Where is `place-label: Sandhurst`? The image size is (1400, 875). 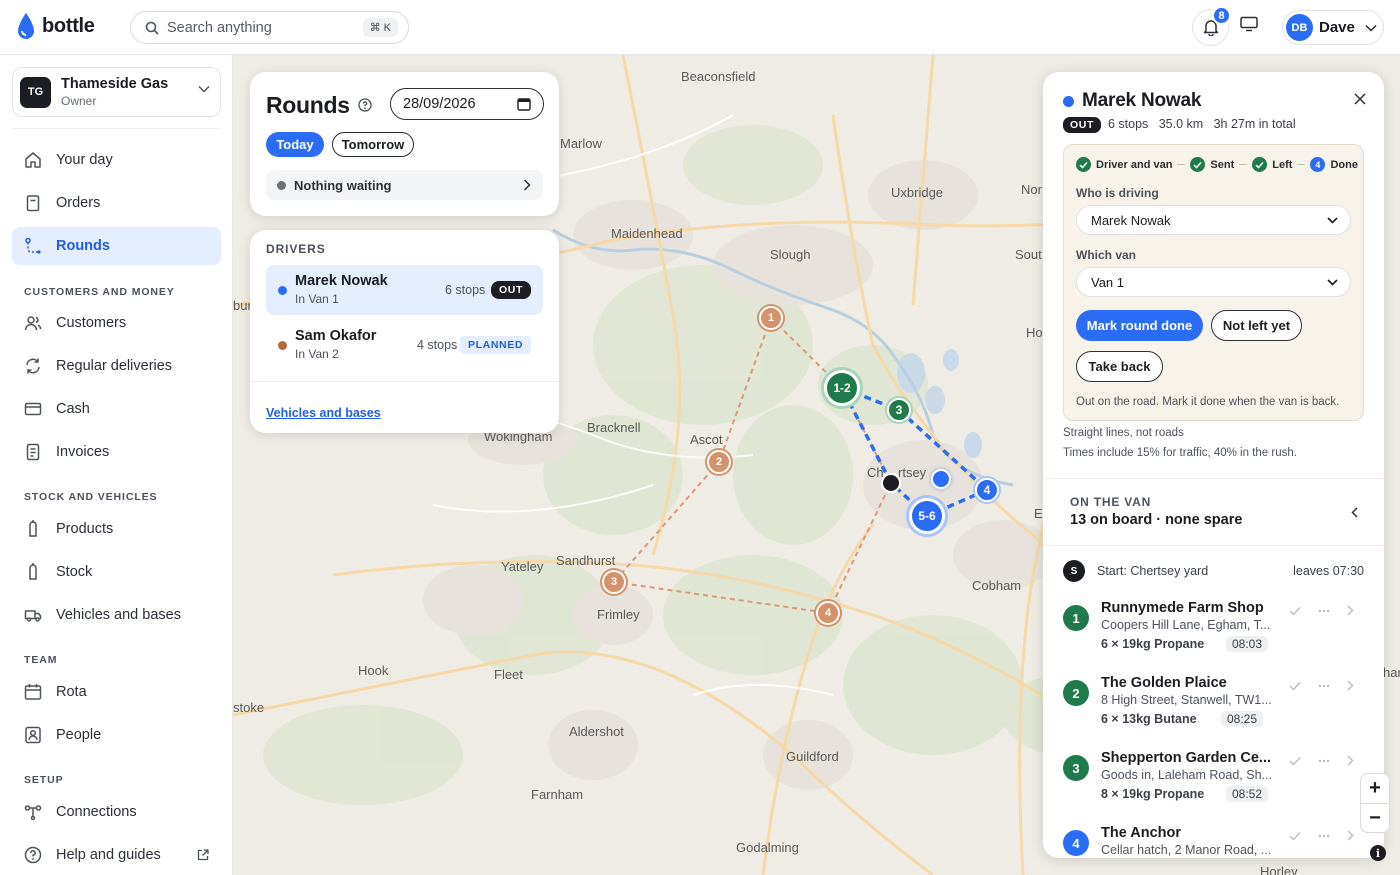 place-label: Sandhurst is located at coordinates (586, 560).